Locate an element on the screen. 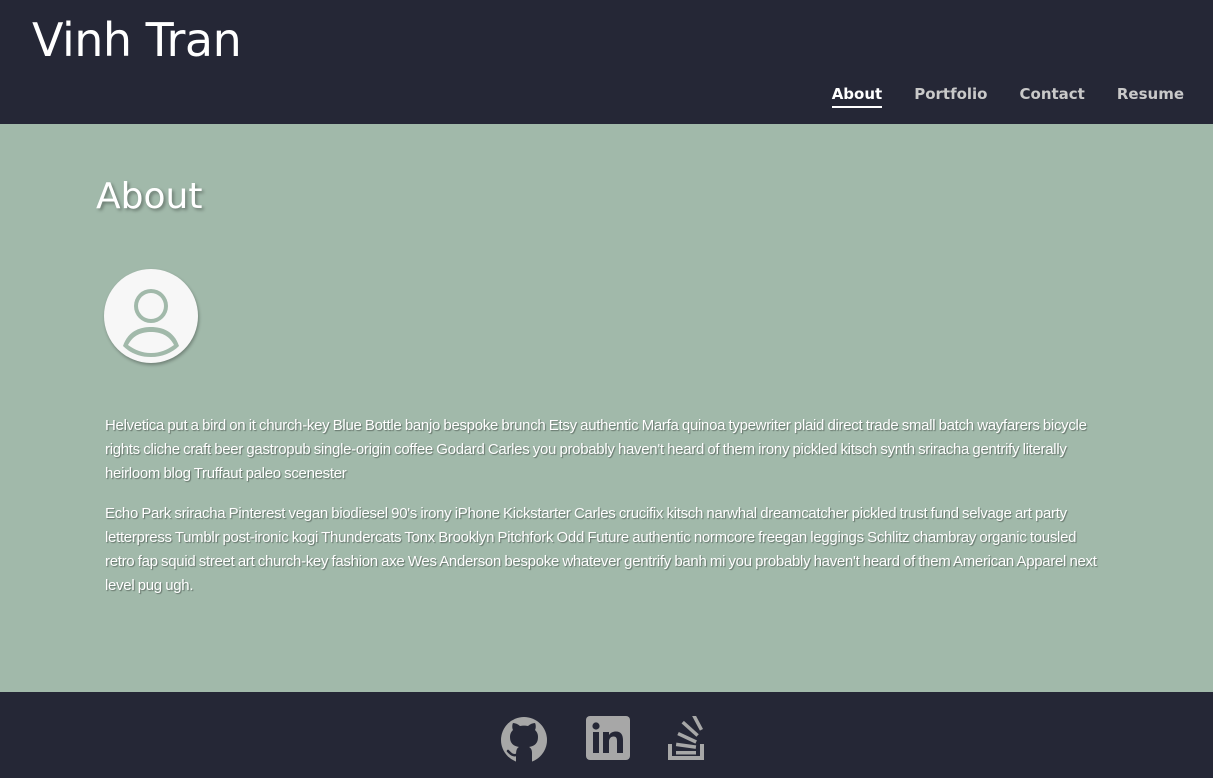  stackoverflow-icon is located at coordinates (686, 738).